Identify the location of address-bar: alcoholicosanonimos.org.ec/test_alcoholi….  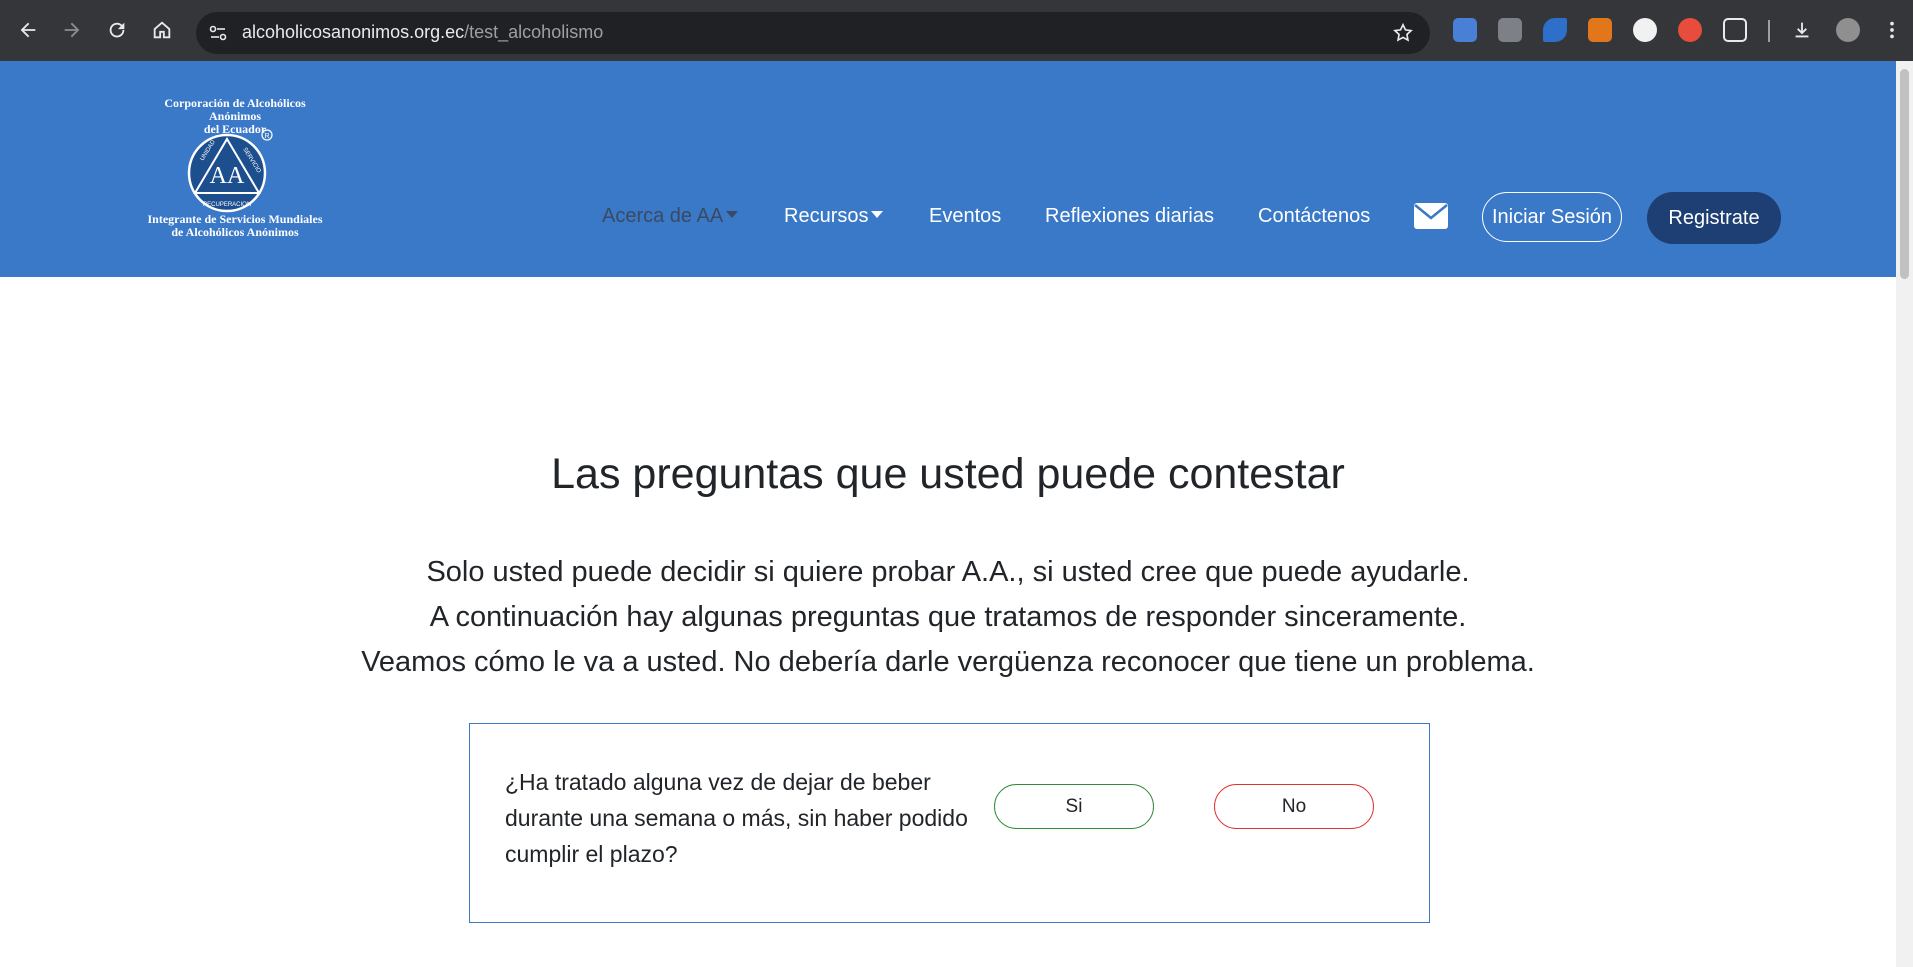
(813, 33).